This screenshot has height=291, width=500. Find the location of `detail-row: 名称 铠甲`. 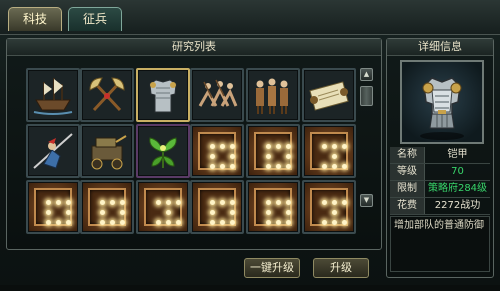

detail-row: 名称 铠甲 is located at coordinates (440, 155).